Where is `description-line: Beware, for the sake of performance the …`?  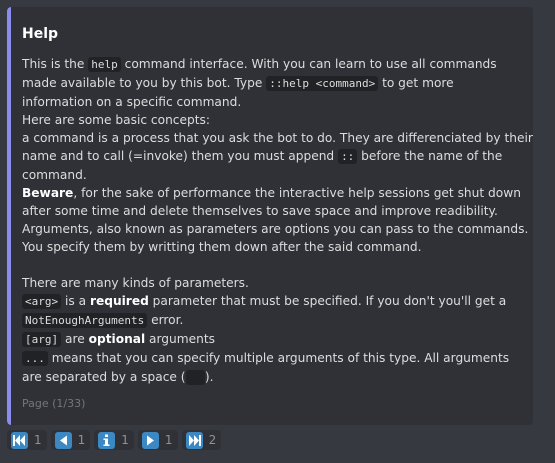
description-line: Beware, for the sake of performance the … is located at coordinates (273, 193).